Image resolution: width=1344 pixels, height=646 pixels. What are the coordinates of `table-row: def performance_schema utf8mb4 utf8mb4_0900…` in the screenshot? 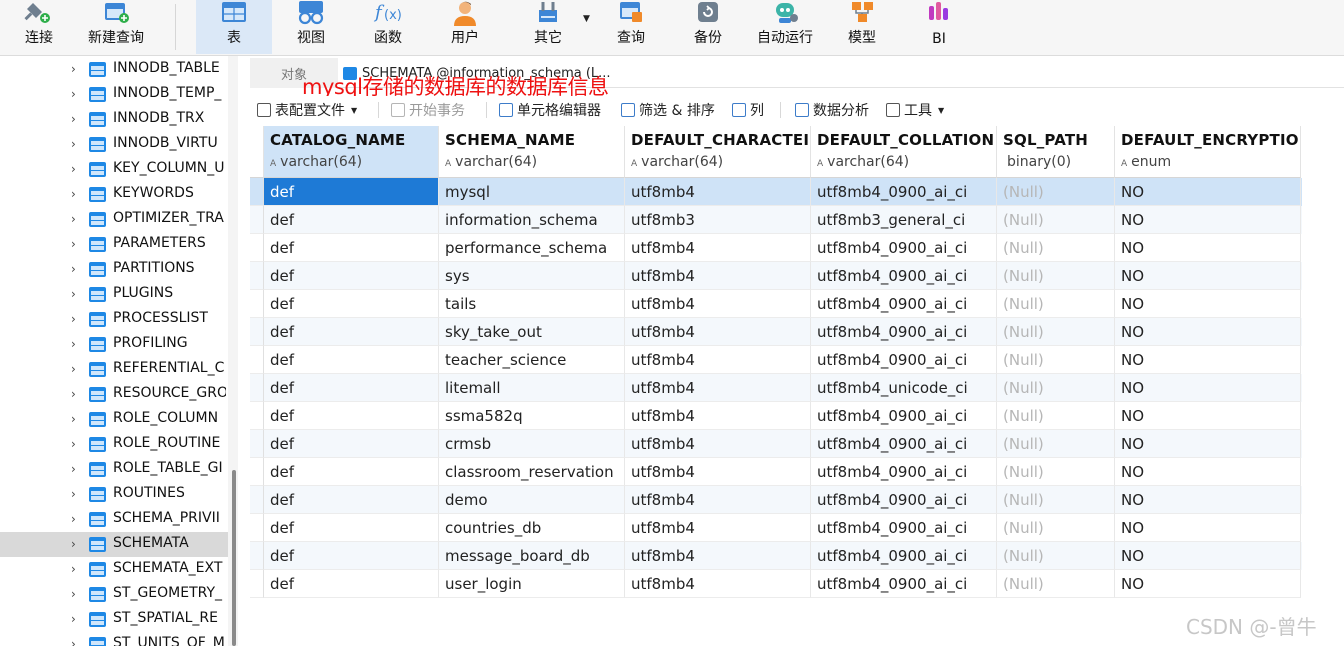 It's located at (776, 248).